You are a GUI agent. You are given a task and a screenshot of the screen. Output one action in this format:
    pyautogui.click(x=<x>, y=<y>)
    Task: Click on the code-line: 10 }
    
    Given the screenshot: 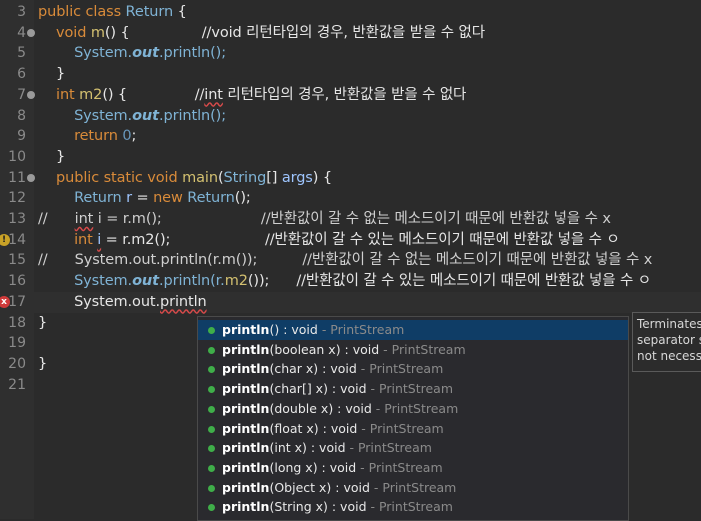 What is the action you would take?
    pyautogui.click(x=350, y=157)
    